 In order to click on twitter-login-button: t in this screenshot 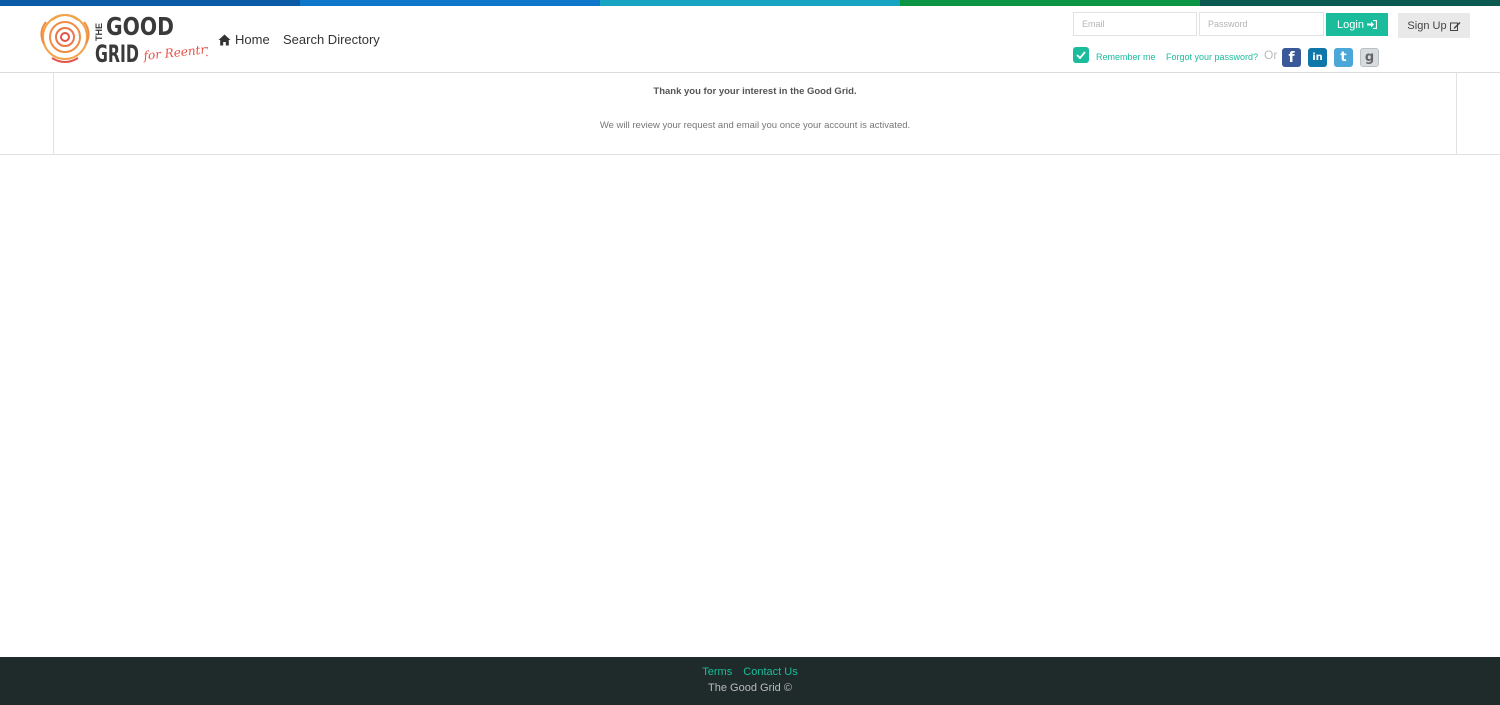, I will do `click(1343, 57)`.